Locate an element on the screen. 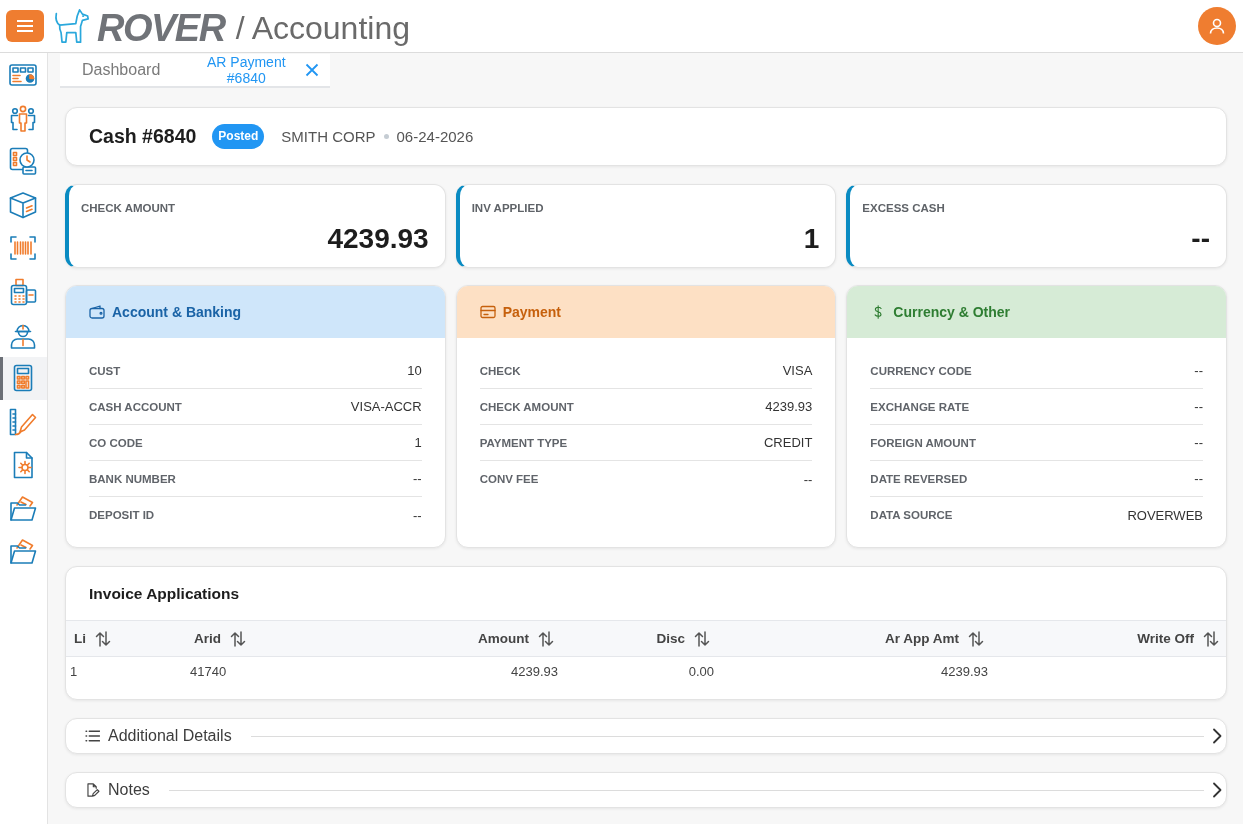 The image size is (1243, 824). field-label: CHECK AMOUNT is located at coordinates (526, 406).